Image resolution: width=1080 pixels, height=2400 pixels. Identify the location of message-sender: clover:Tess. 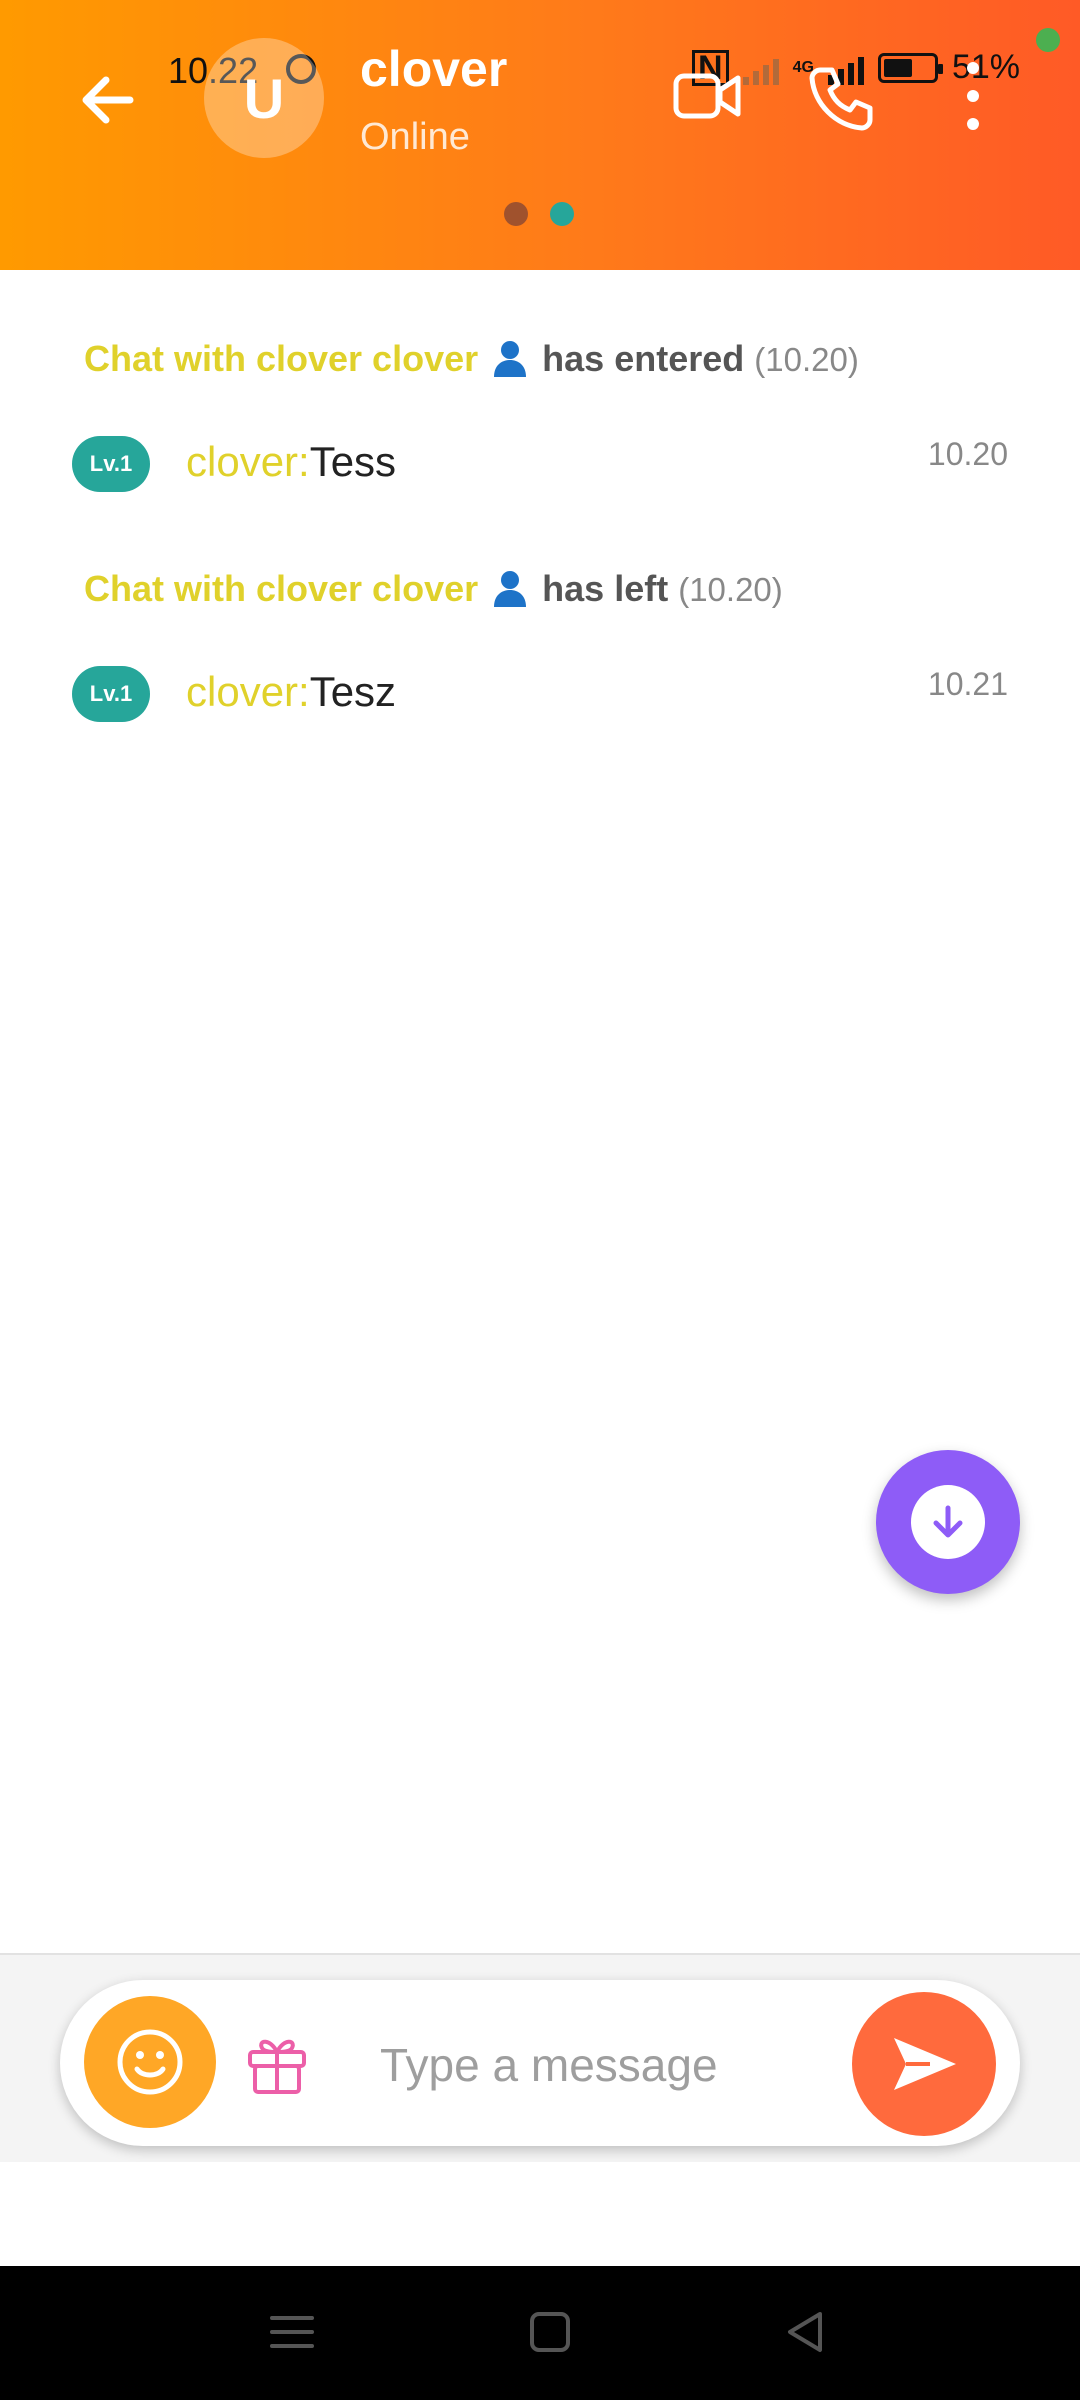
(291, 462).